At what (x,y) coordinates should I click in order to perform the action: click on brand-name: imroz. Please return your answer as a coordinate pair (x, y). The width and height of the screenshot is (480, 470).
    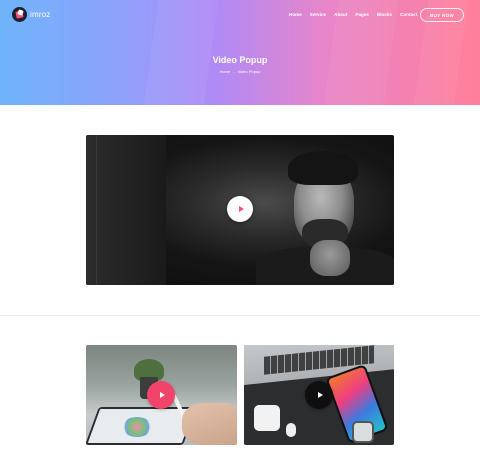
    Looking at the image, I should click on (40, 14).